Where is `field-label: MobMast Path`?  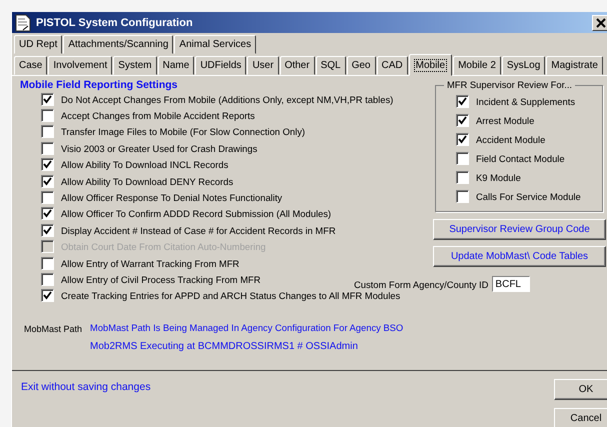 field-label: MobMast Path is located at coordinates (53, 329).